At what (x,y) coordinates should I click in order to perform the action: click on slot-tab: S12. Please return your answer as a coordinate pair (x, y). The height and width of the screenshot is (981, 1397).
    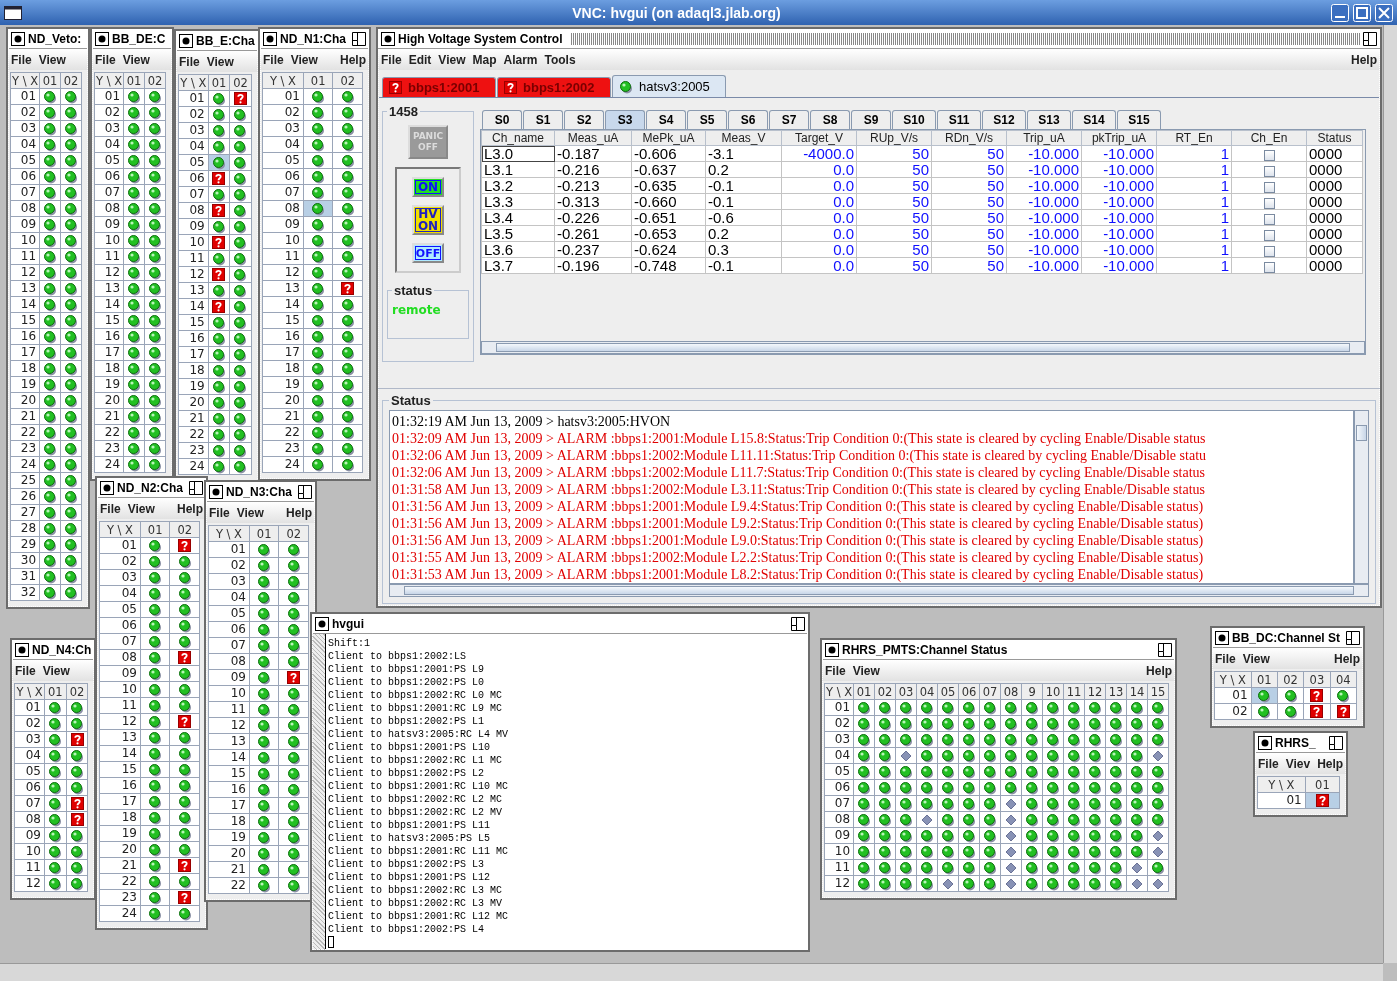
    Looking at the image, I should click on (1004, 119).